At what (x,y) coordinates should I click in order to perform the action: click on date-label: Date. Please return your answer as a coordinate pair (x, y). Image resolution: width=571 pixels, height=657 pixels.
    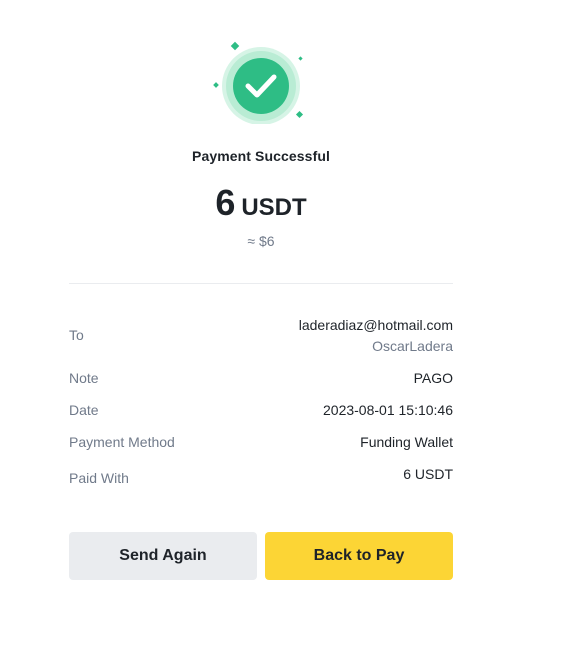
    Looking at the image, I should click on (84, 410).